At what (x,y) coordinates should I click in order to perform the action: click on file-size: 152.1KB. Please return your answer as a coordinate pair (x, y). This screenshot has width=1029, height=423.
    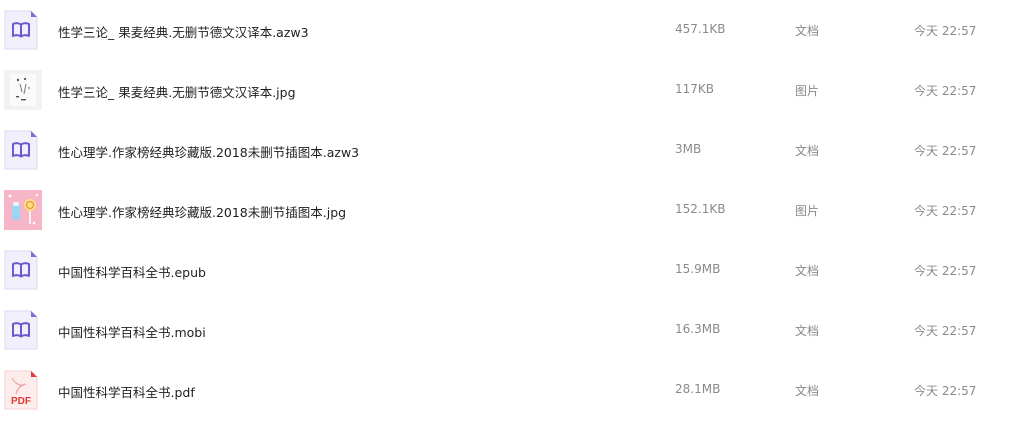
    Looking at the image, I should click on (700, 209).